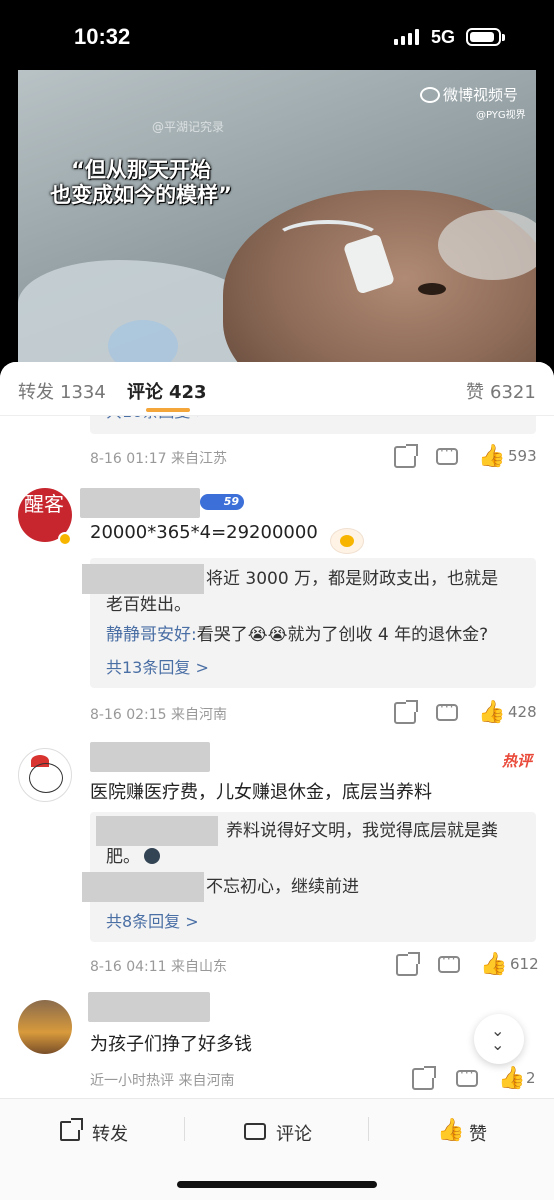 This screenshot has height=1200, width=554. What do you see at coordinates (282, 887) in the screenshot?
I see `reply-text: 不忘初心，继续前进` at bounding box center [282, 887].